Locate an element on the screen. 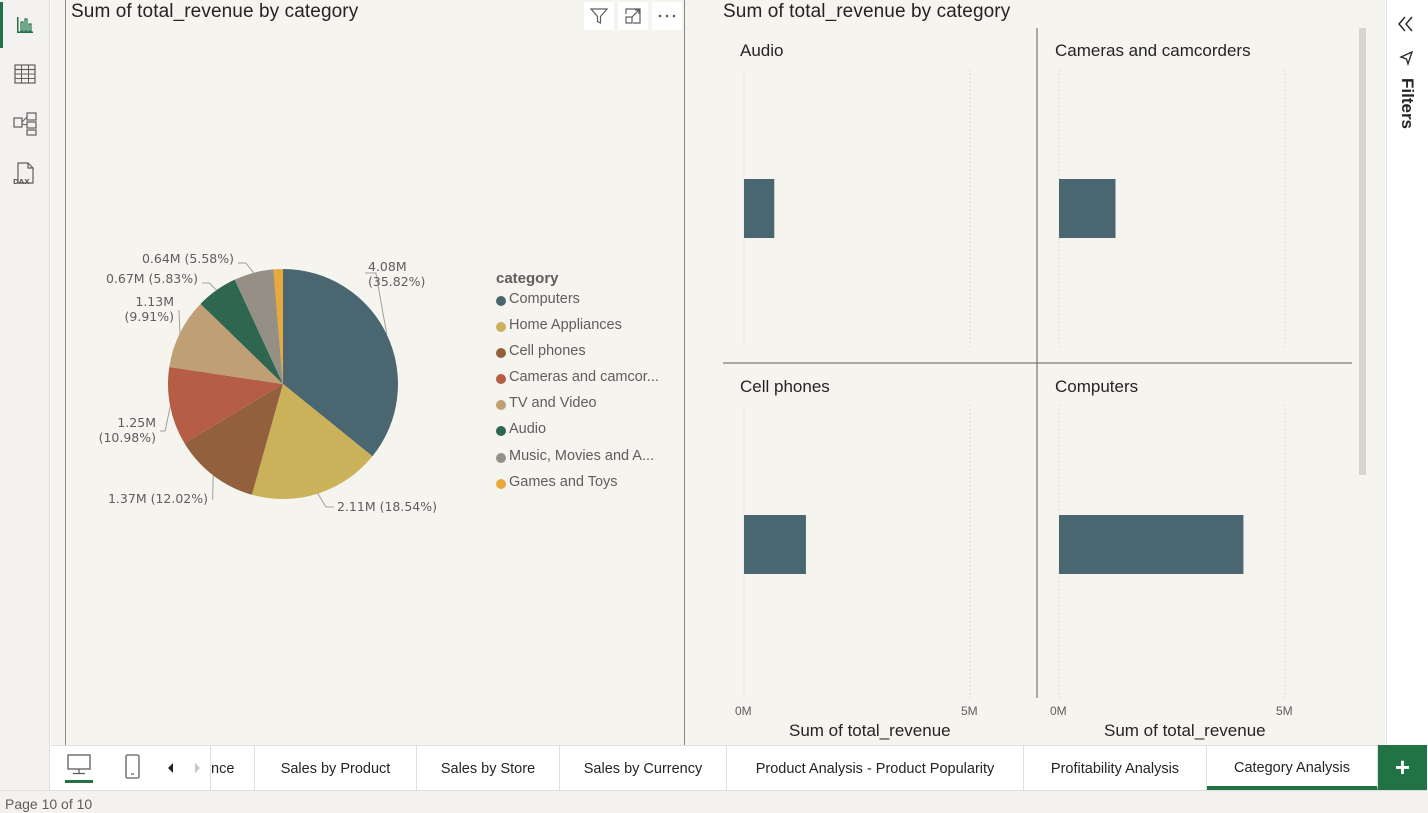 This screenshot has height=813, width=1428. more-options-button is located at coordinates (667, 16).